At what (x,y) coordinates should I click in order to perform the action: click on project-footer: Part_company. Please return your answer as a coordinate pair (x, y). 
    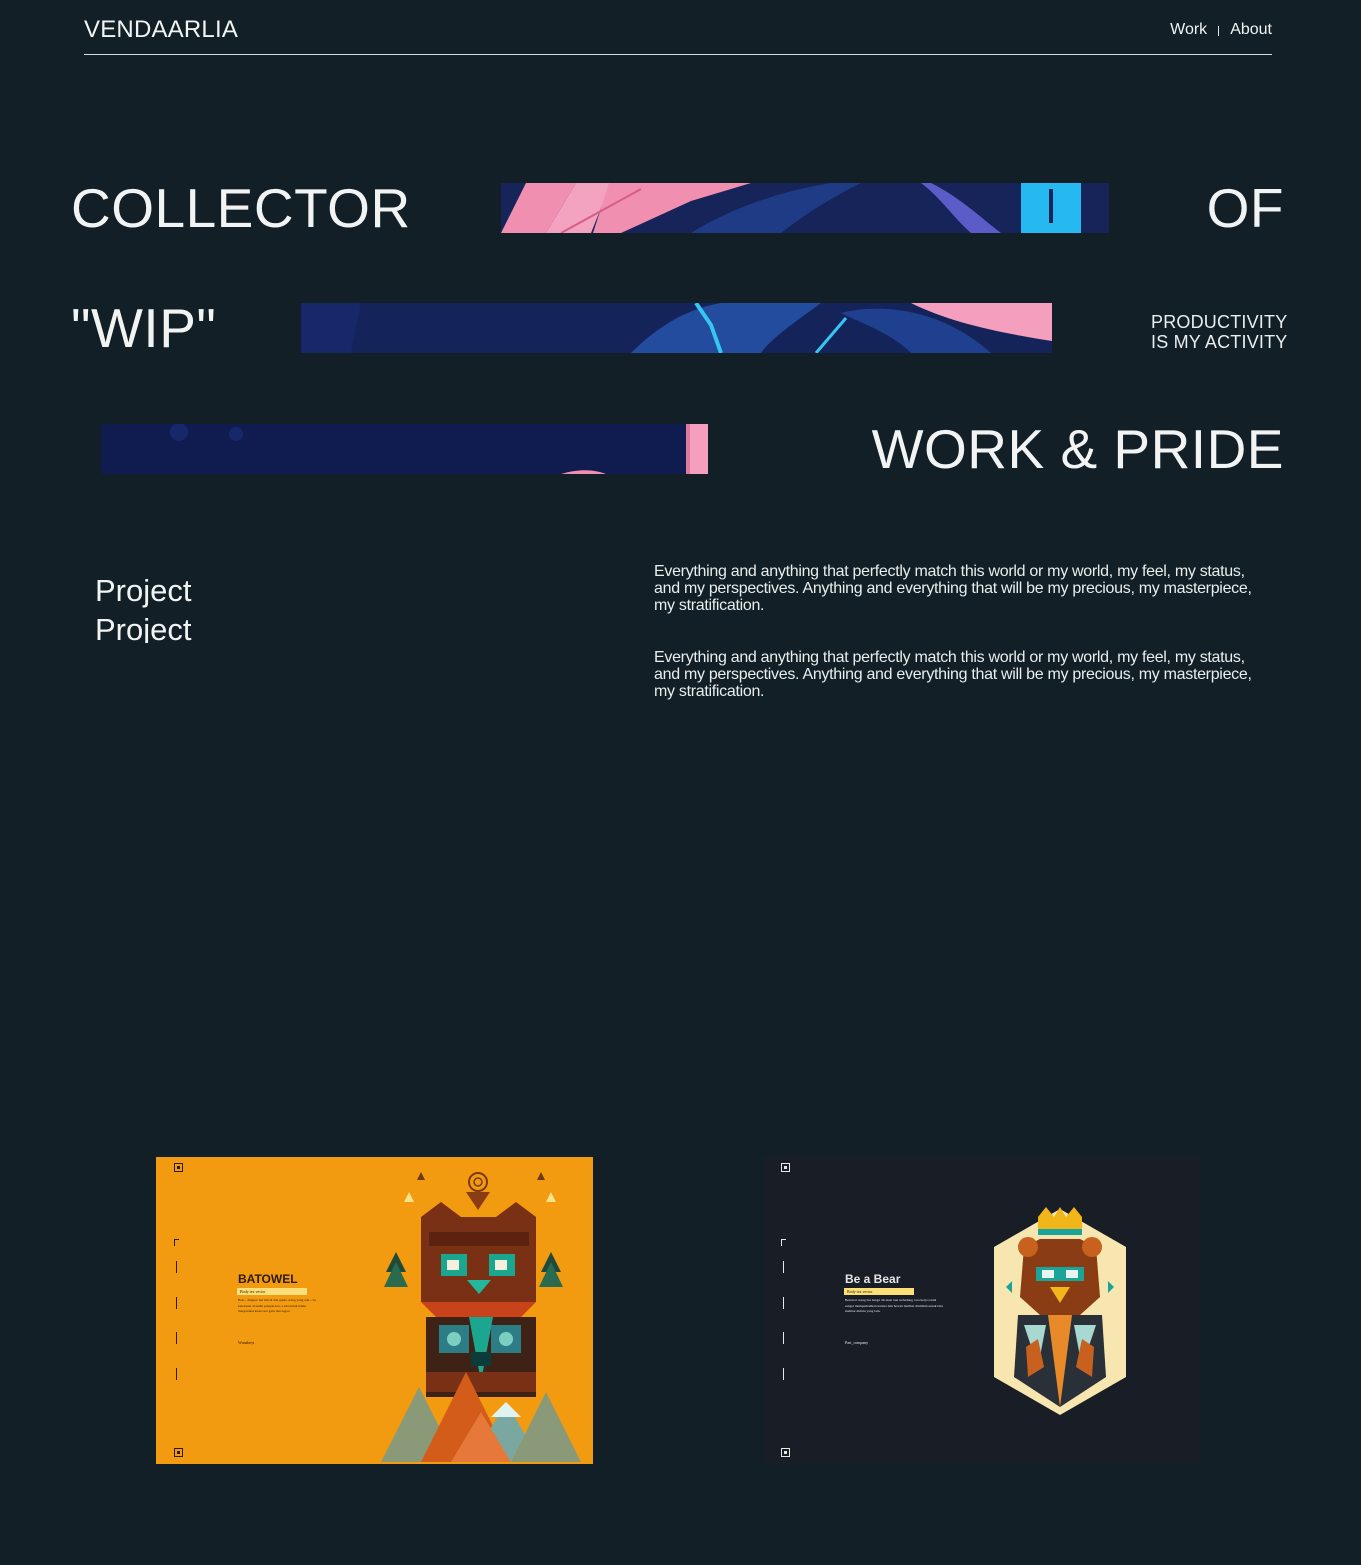
    Looking at the image, I should click on (857, 1342).